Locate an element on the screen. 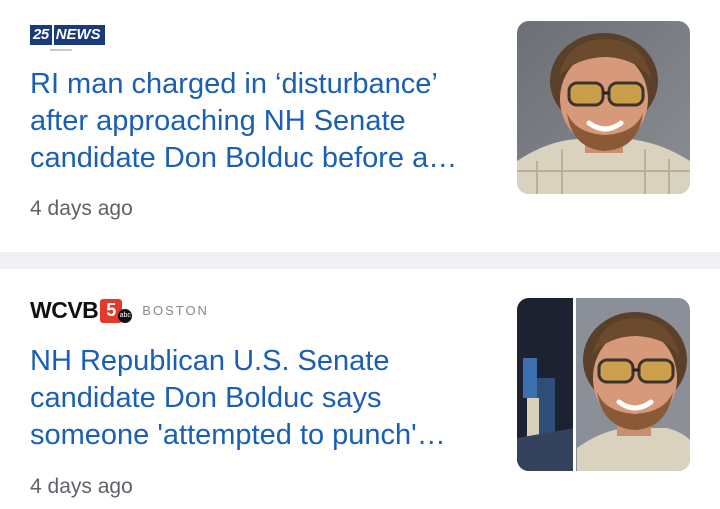 Image resolution: width=720 pixels, height=509 pixels. source-logo-wcvb: WCVB 5 abc BOSTON is located at coordinates (119, 310).